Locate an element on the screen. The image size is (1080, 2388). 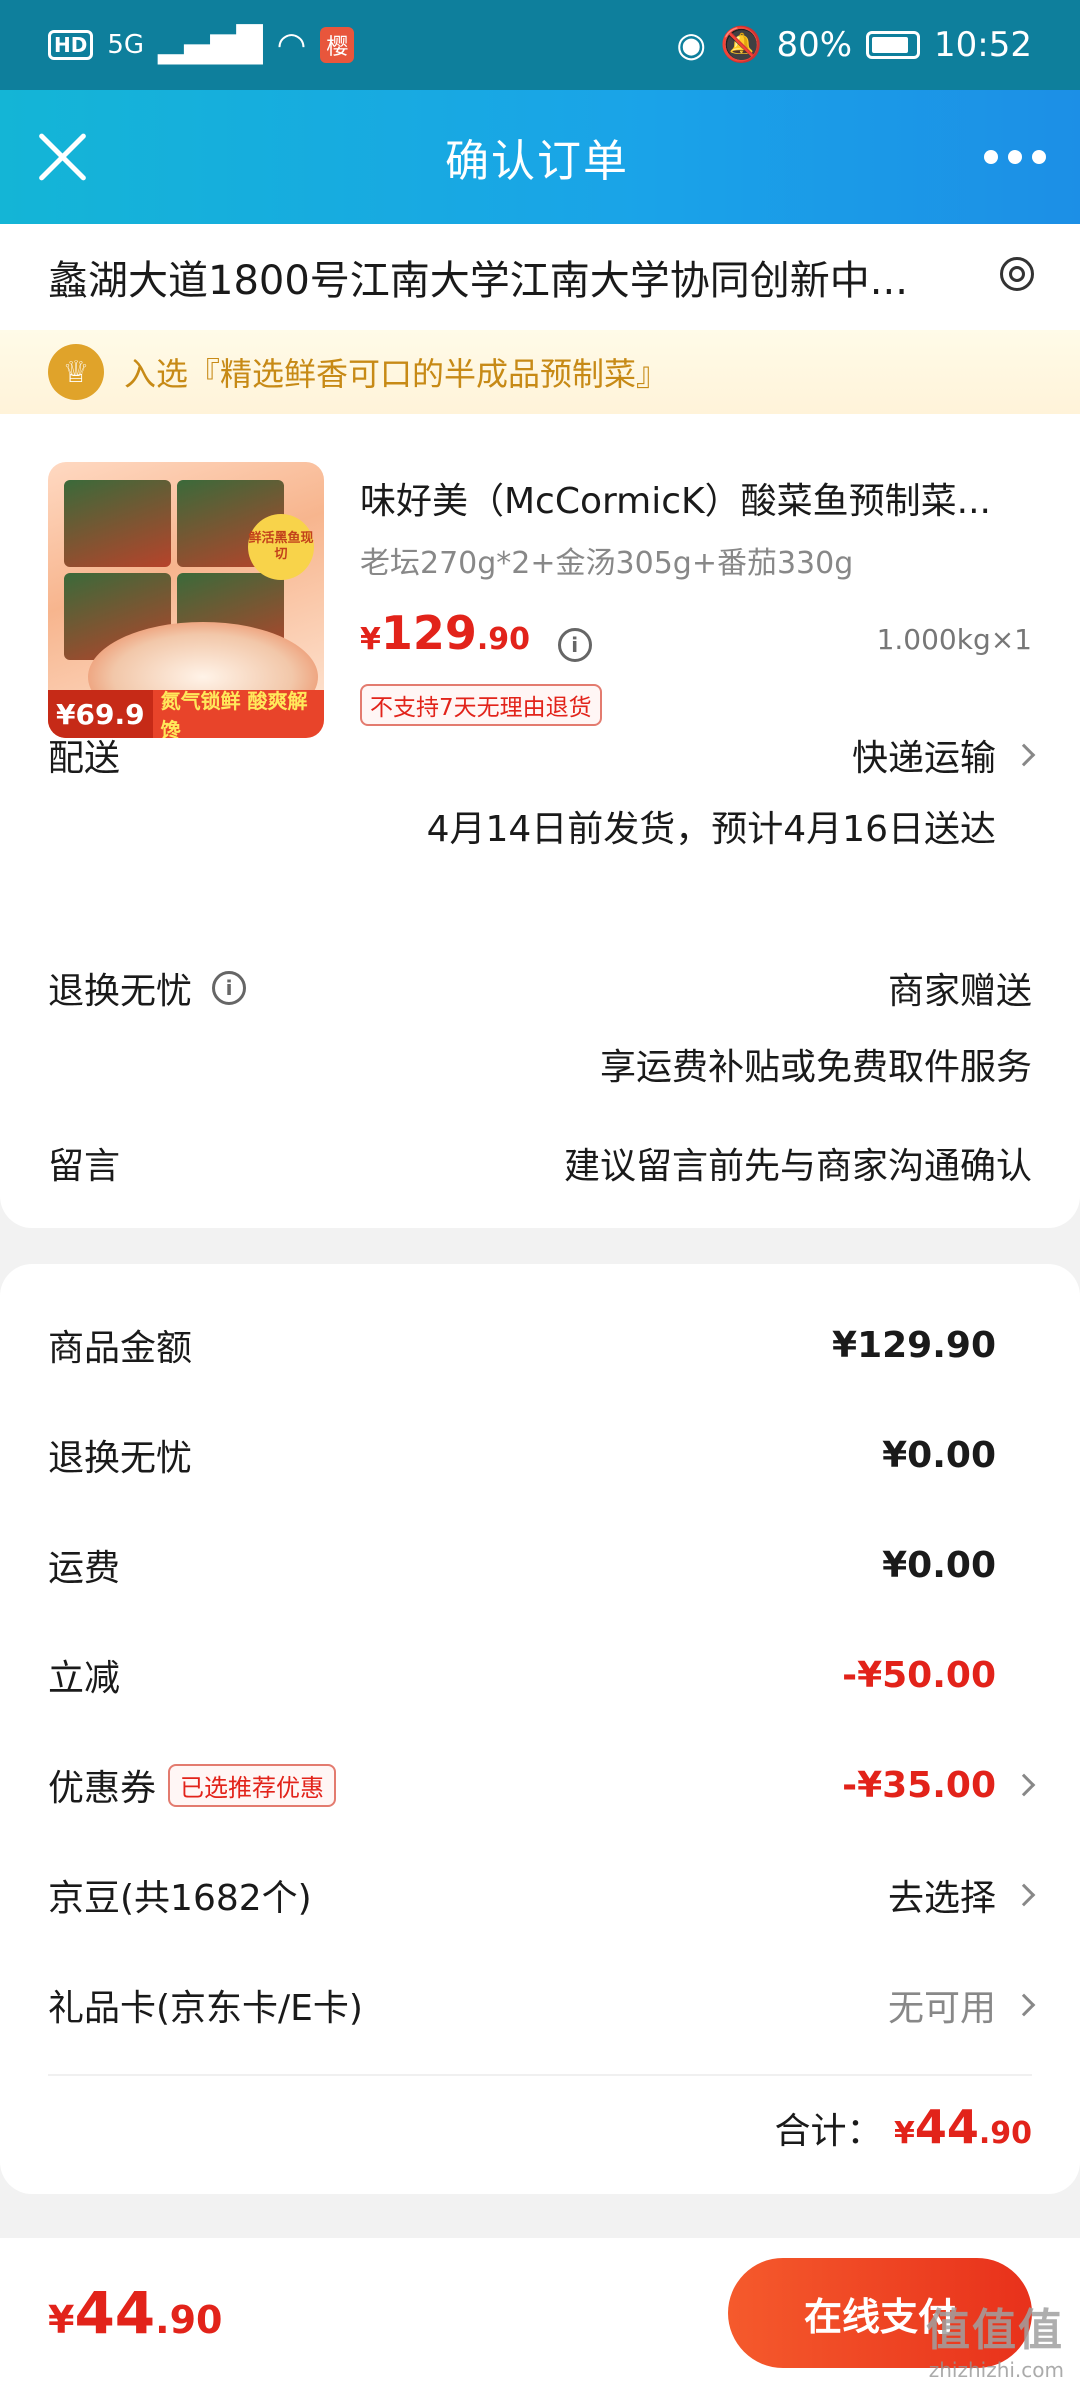
header-area: HD 5G ▂▄▆█ ◠ 樱 ◉ 🔕 80% 10:52 确认订单 is located at coordinates (540, 112).